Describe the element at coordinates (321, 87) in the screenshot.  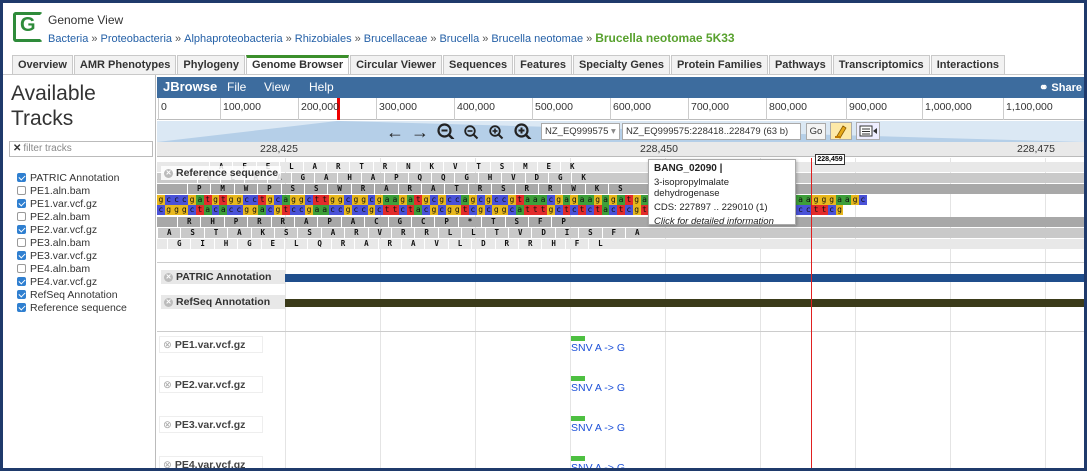
I see `menu-help: Help` at that location.